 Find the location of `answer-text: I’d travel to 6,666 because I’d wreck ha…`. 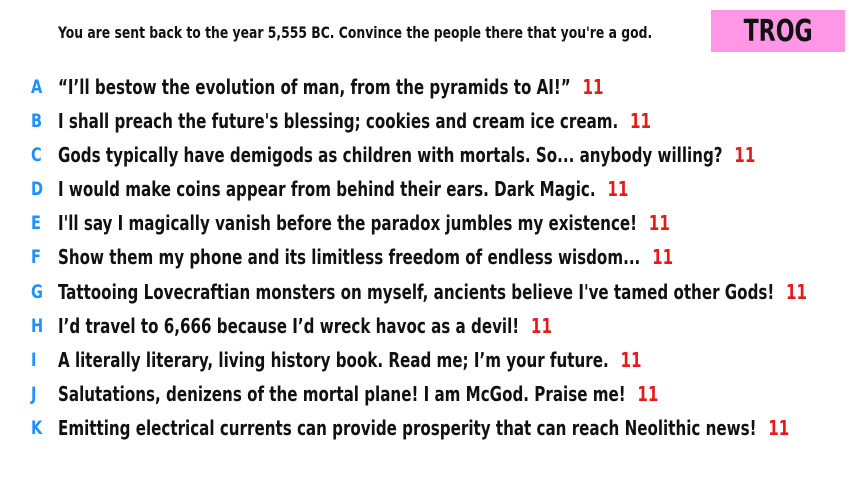

answer-text: I’d travel to 6,666 because I’d wreck ha… is located at coordinates (289, 326).